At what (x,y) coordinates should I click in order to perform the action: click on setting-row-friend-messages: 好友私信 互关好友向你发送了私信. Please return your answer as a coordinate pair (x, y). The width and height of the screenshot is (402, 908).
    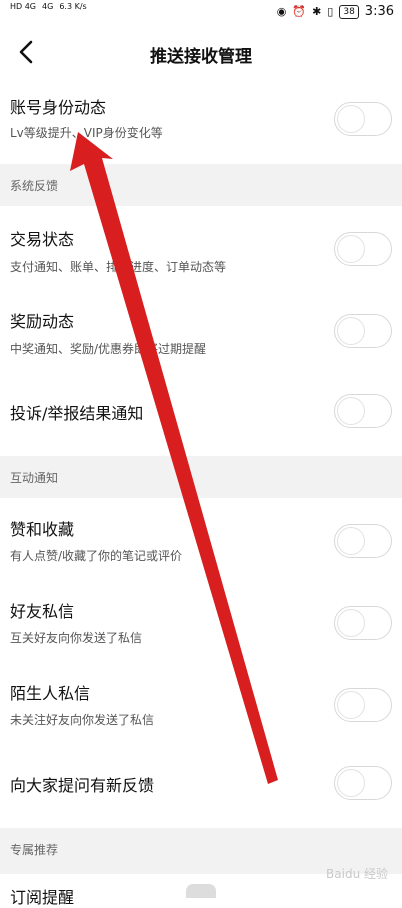
    Looking at the image, I should click on (201, 622).